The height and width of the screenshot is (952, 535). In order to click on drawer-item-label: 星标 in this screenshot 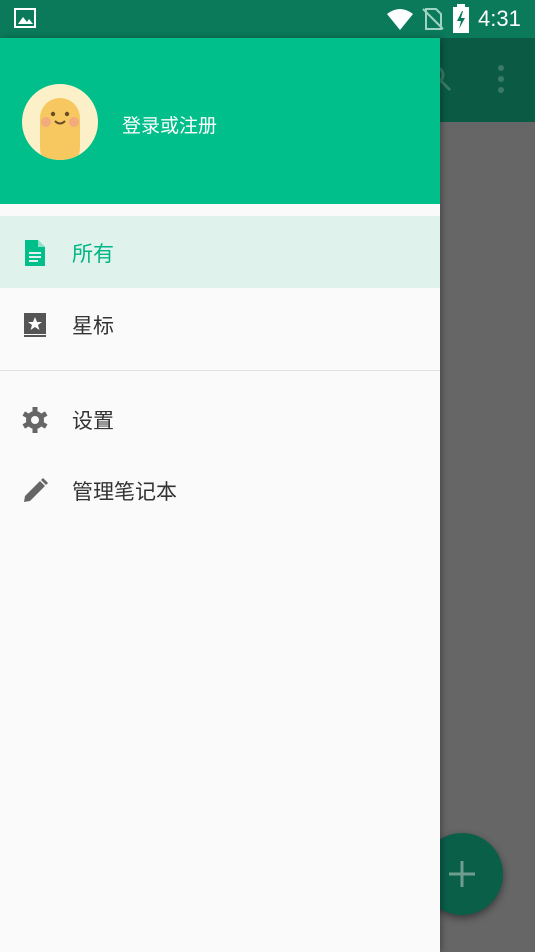, I will do `click(93, 326)`.